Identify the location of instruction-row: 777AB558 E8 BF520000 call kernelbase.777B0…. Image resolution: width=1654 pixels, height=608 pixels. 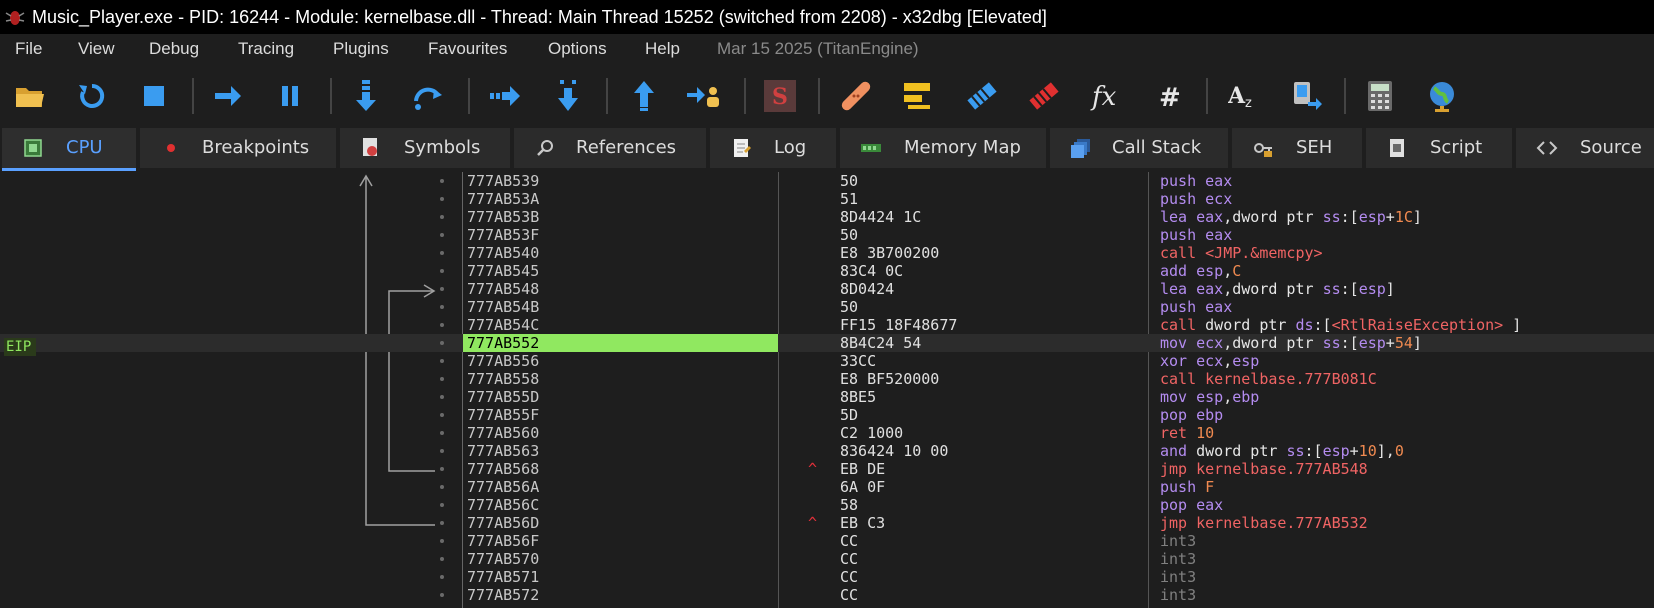
(827, 379).